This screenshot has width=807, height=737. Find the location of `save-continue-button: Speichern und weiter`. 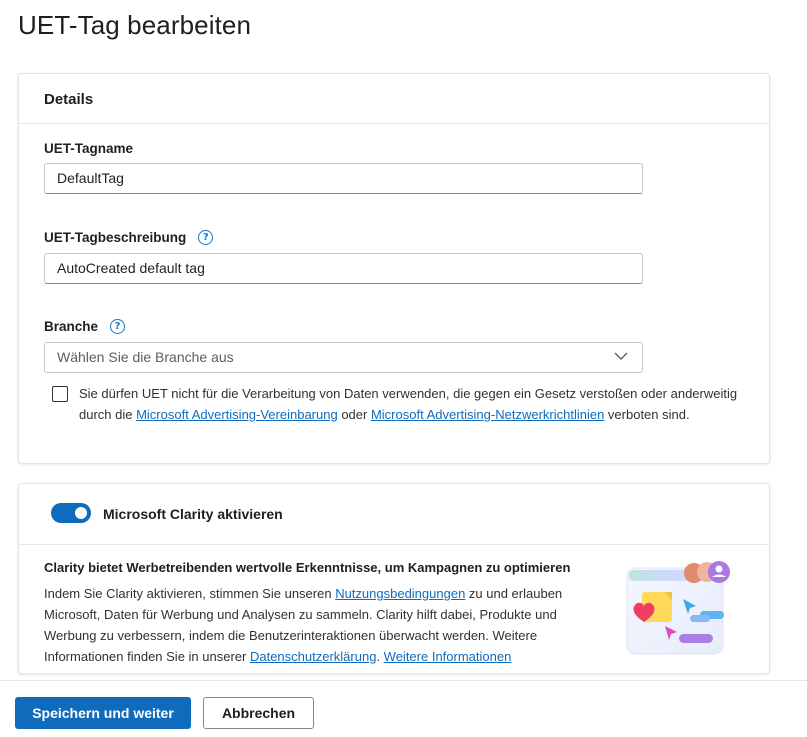

save-continue-button: Speichern und weiter is located at coordinates (103, 713).